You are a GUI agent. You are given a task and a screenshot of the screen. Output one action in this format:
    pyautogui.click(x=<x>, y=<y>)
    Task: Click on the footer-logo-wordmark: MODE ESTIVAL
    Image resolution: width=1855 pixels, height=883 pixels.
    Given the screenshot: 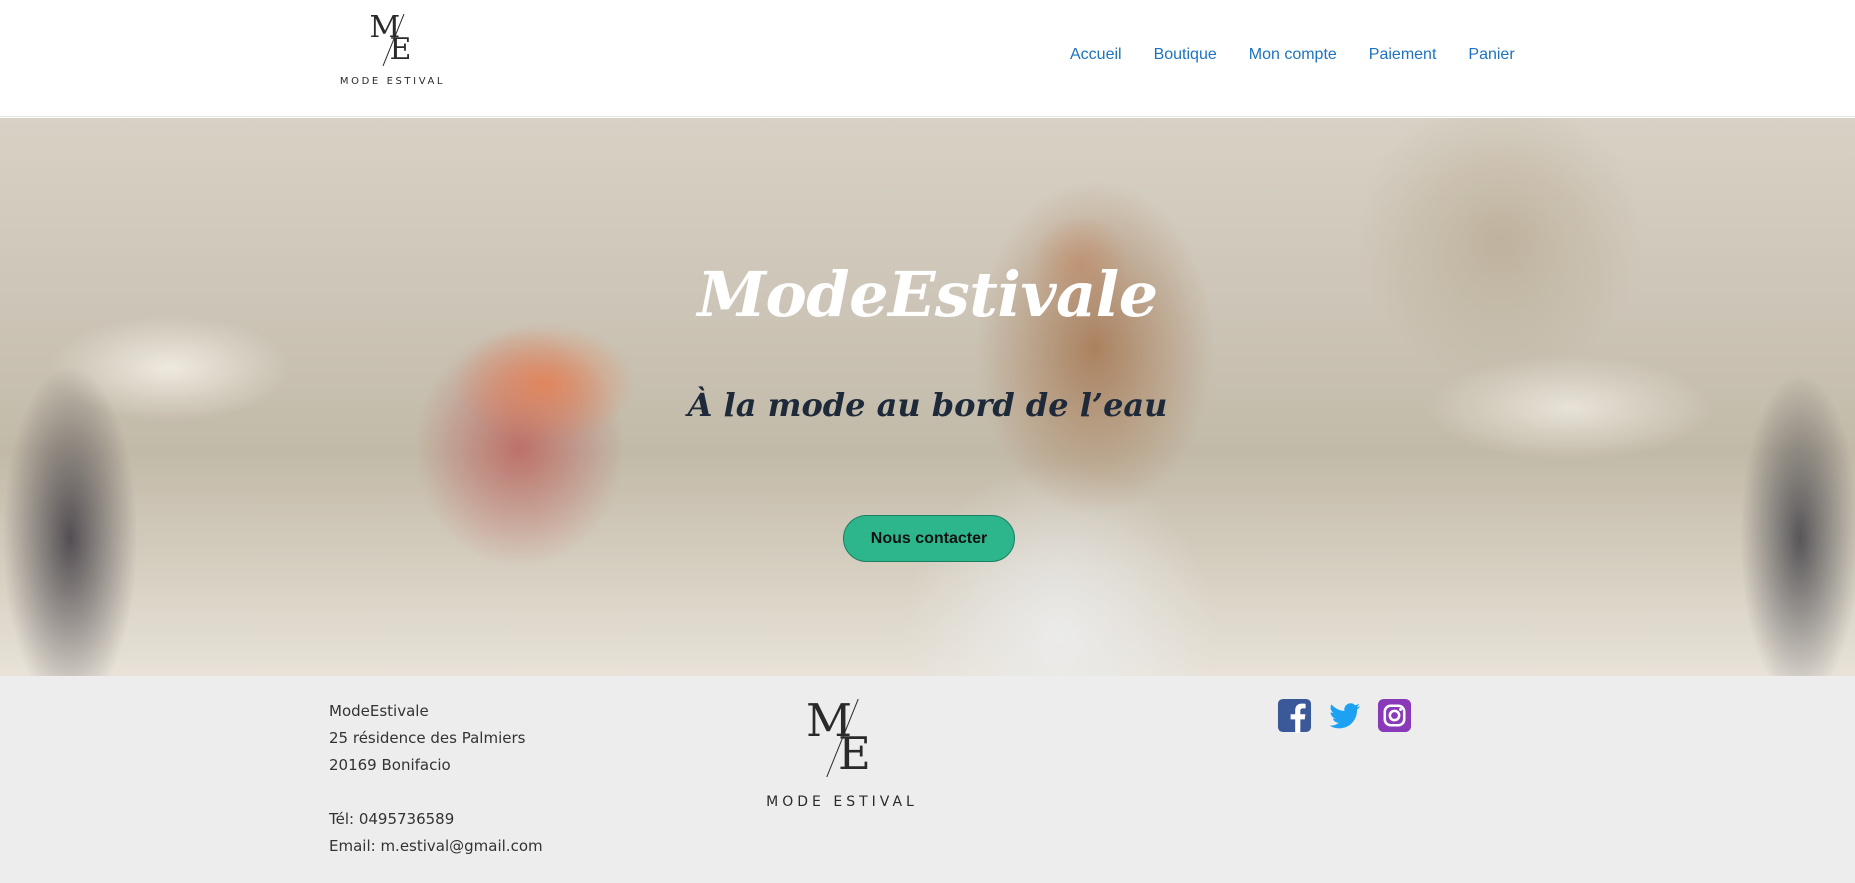 What is the action you would take?
    pyautogui.click(x=842, y=802)
    